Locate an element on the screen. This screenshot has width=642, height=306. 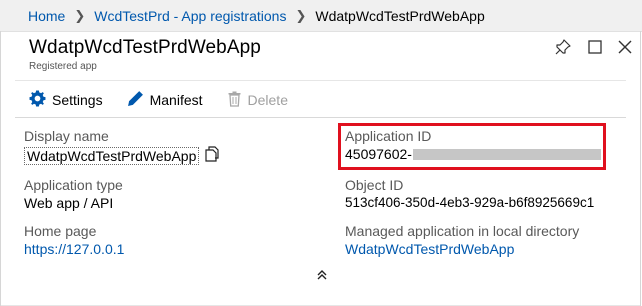
settings-button: Settings is located at coordinates (66, 100).